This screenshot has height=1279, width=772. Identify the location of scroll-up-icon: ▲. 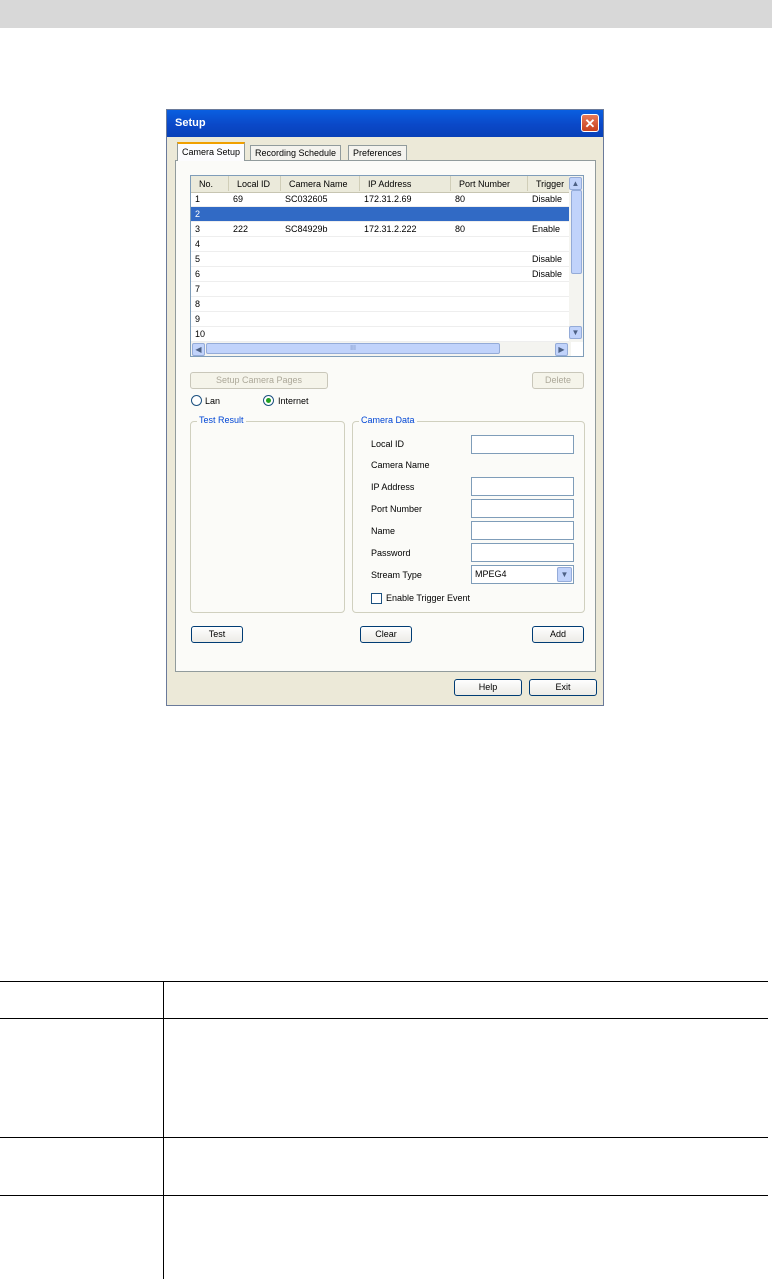
(575, 183).